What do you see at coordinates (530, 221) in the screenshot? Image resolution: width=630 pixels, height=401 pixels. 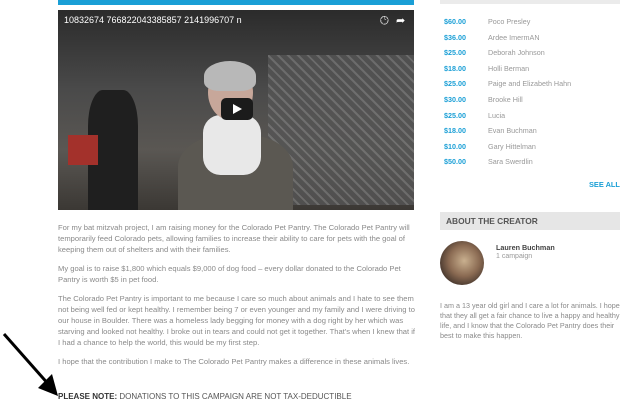 I see `about-creator-header: ABOUT THE CREATOR` at bounding box center [530, 221].